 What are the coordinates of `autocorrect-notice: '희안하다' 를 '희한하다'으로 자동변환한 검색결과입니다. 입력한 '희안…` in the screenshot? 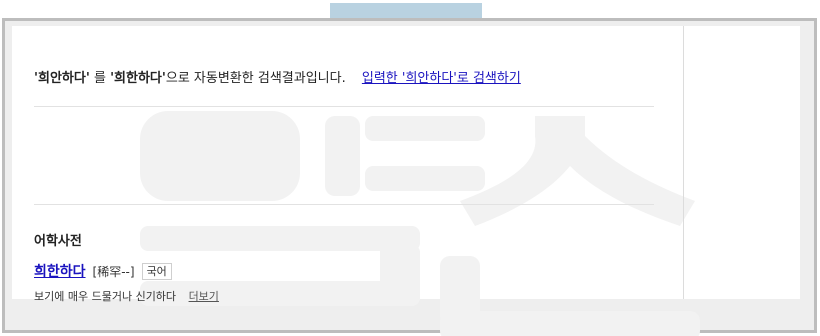 It's located at (277, 76).